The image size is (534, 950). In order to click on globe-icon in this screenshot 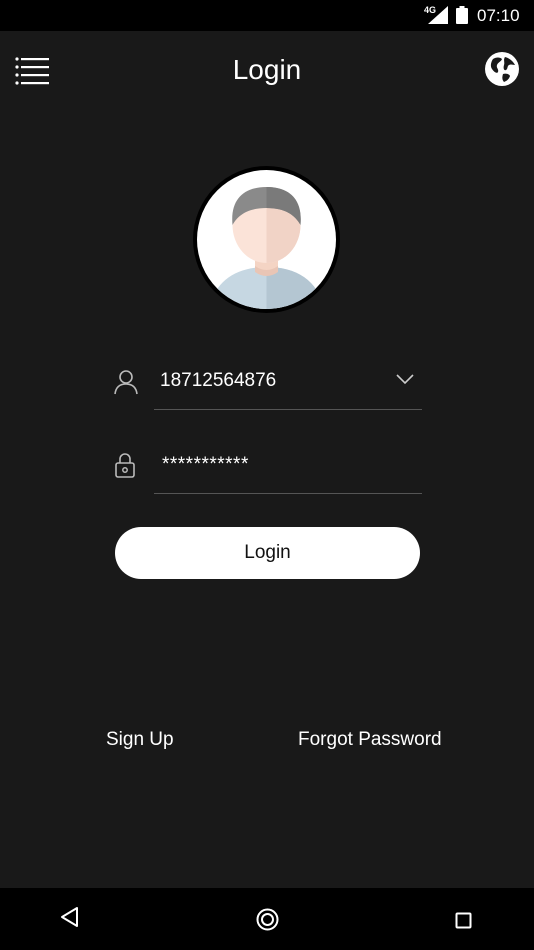, I will do `click(502, 69)`.